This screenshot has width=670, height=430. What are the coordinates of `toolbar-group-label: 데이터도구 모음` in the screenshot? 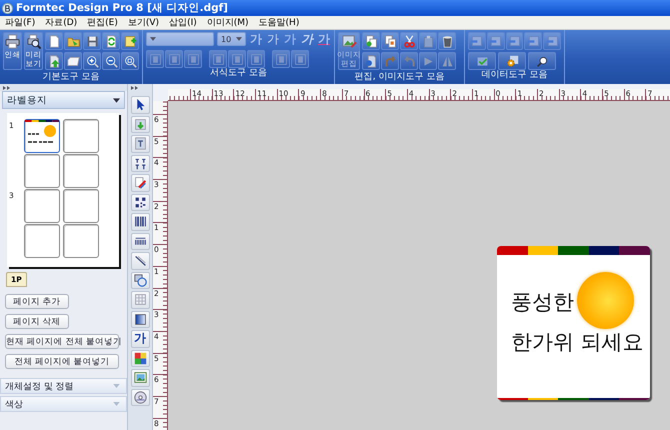 It's located at (514, 75).